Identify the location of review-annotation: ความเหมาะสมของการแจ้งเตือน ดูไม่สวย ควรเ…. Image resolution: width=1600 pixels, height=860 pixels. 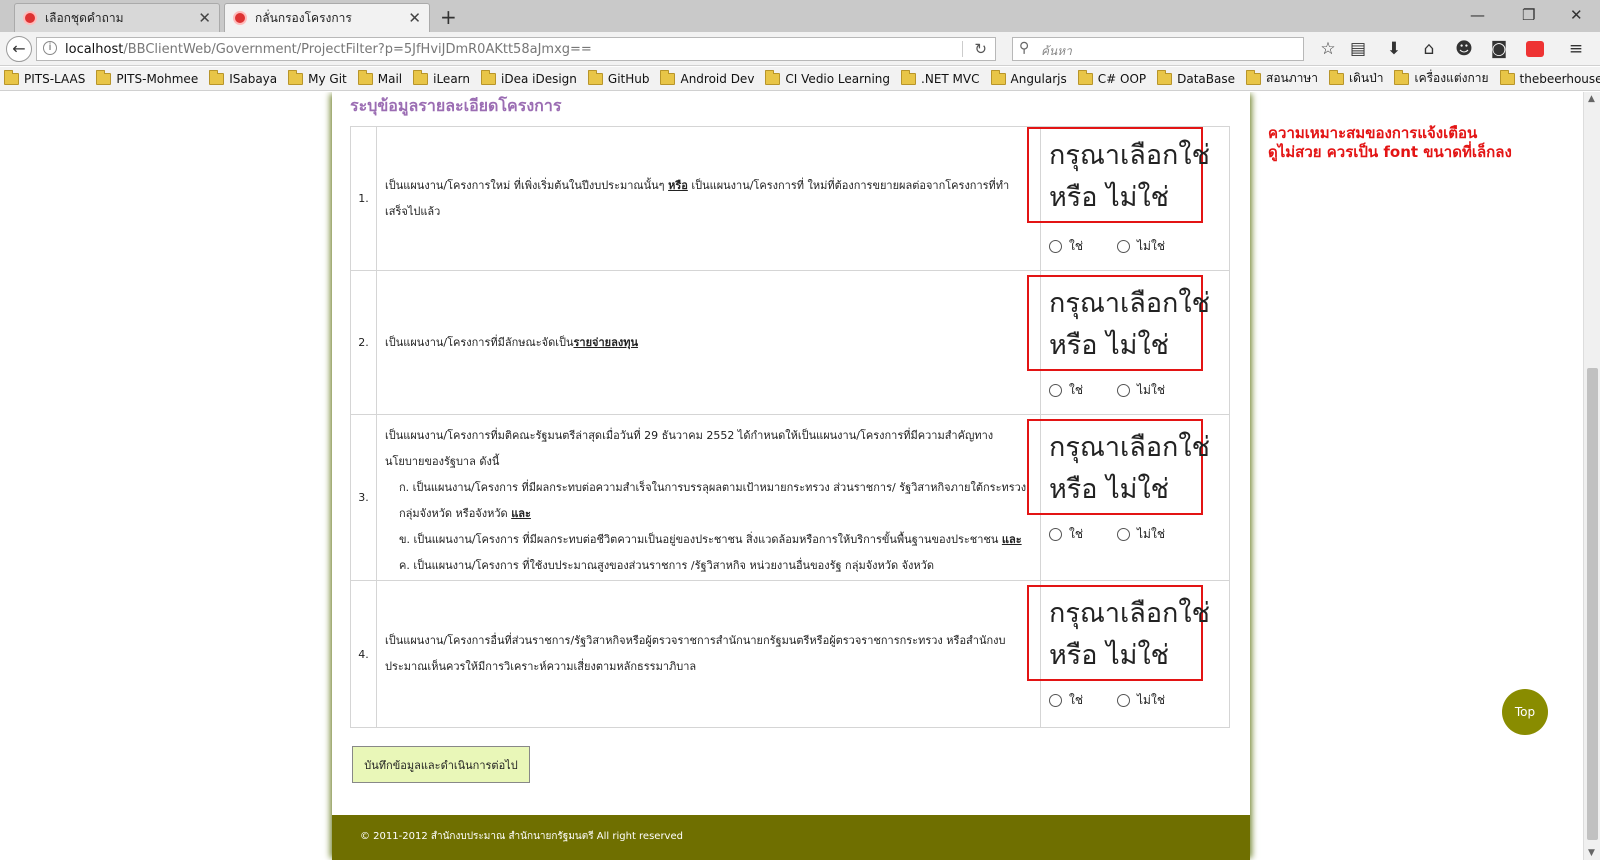
(1390, 142).